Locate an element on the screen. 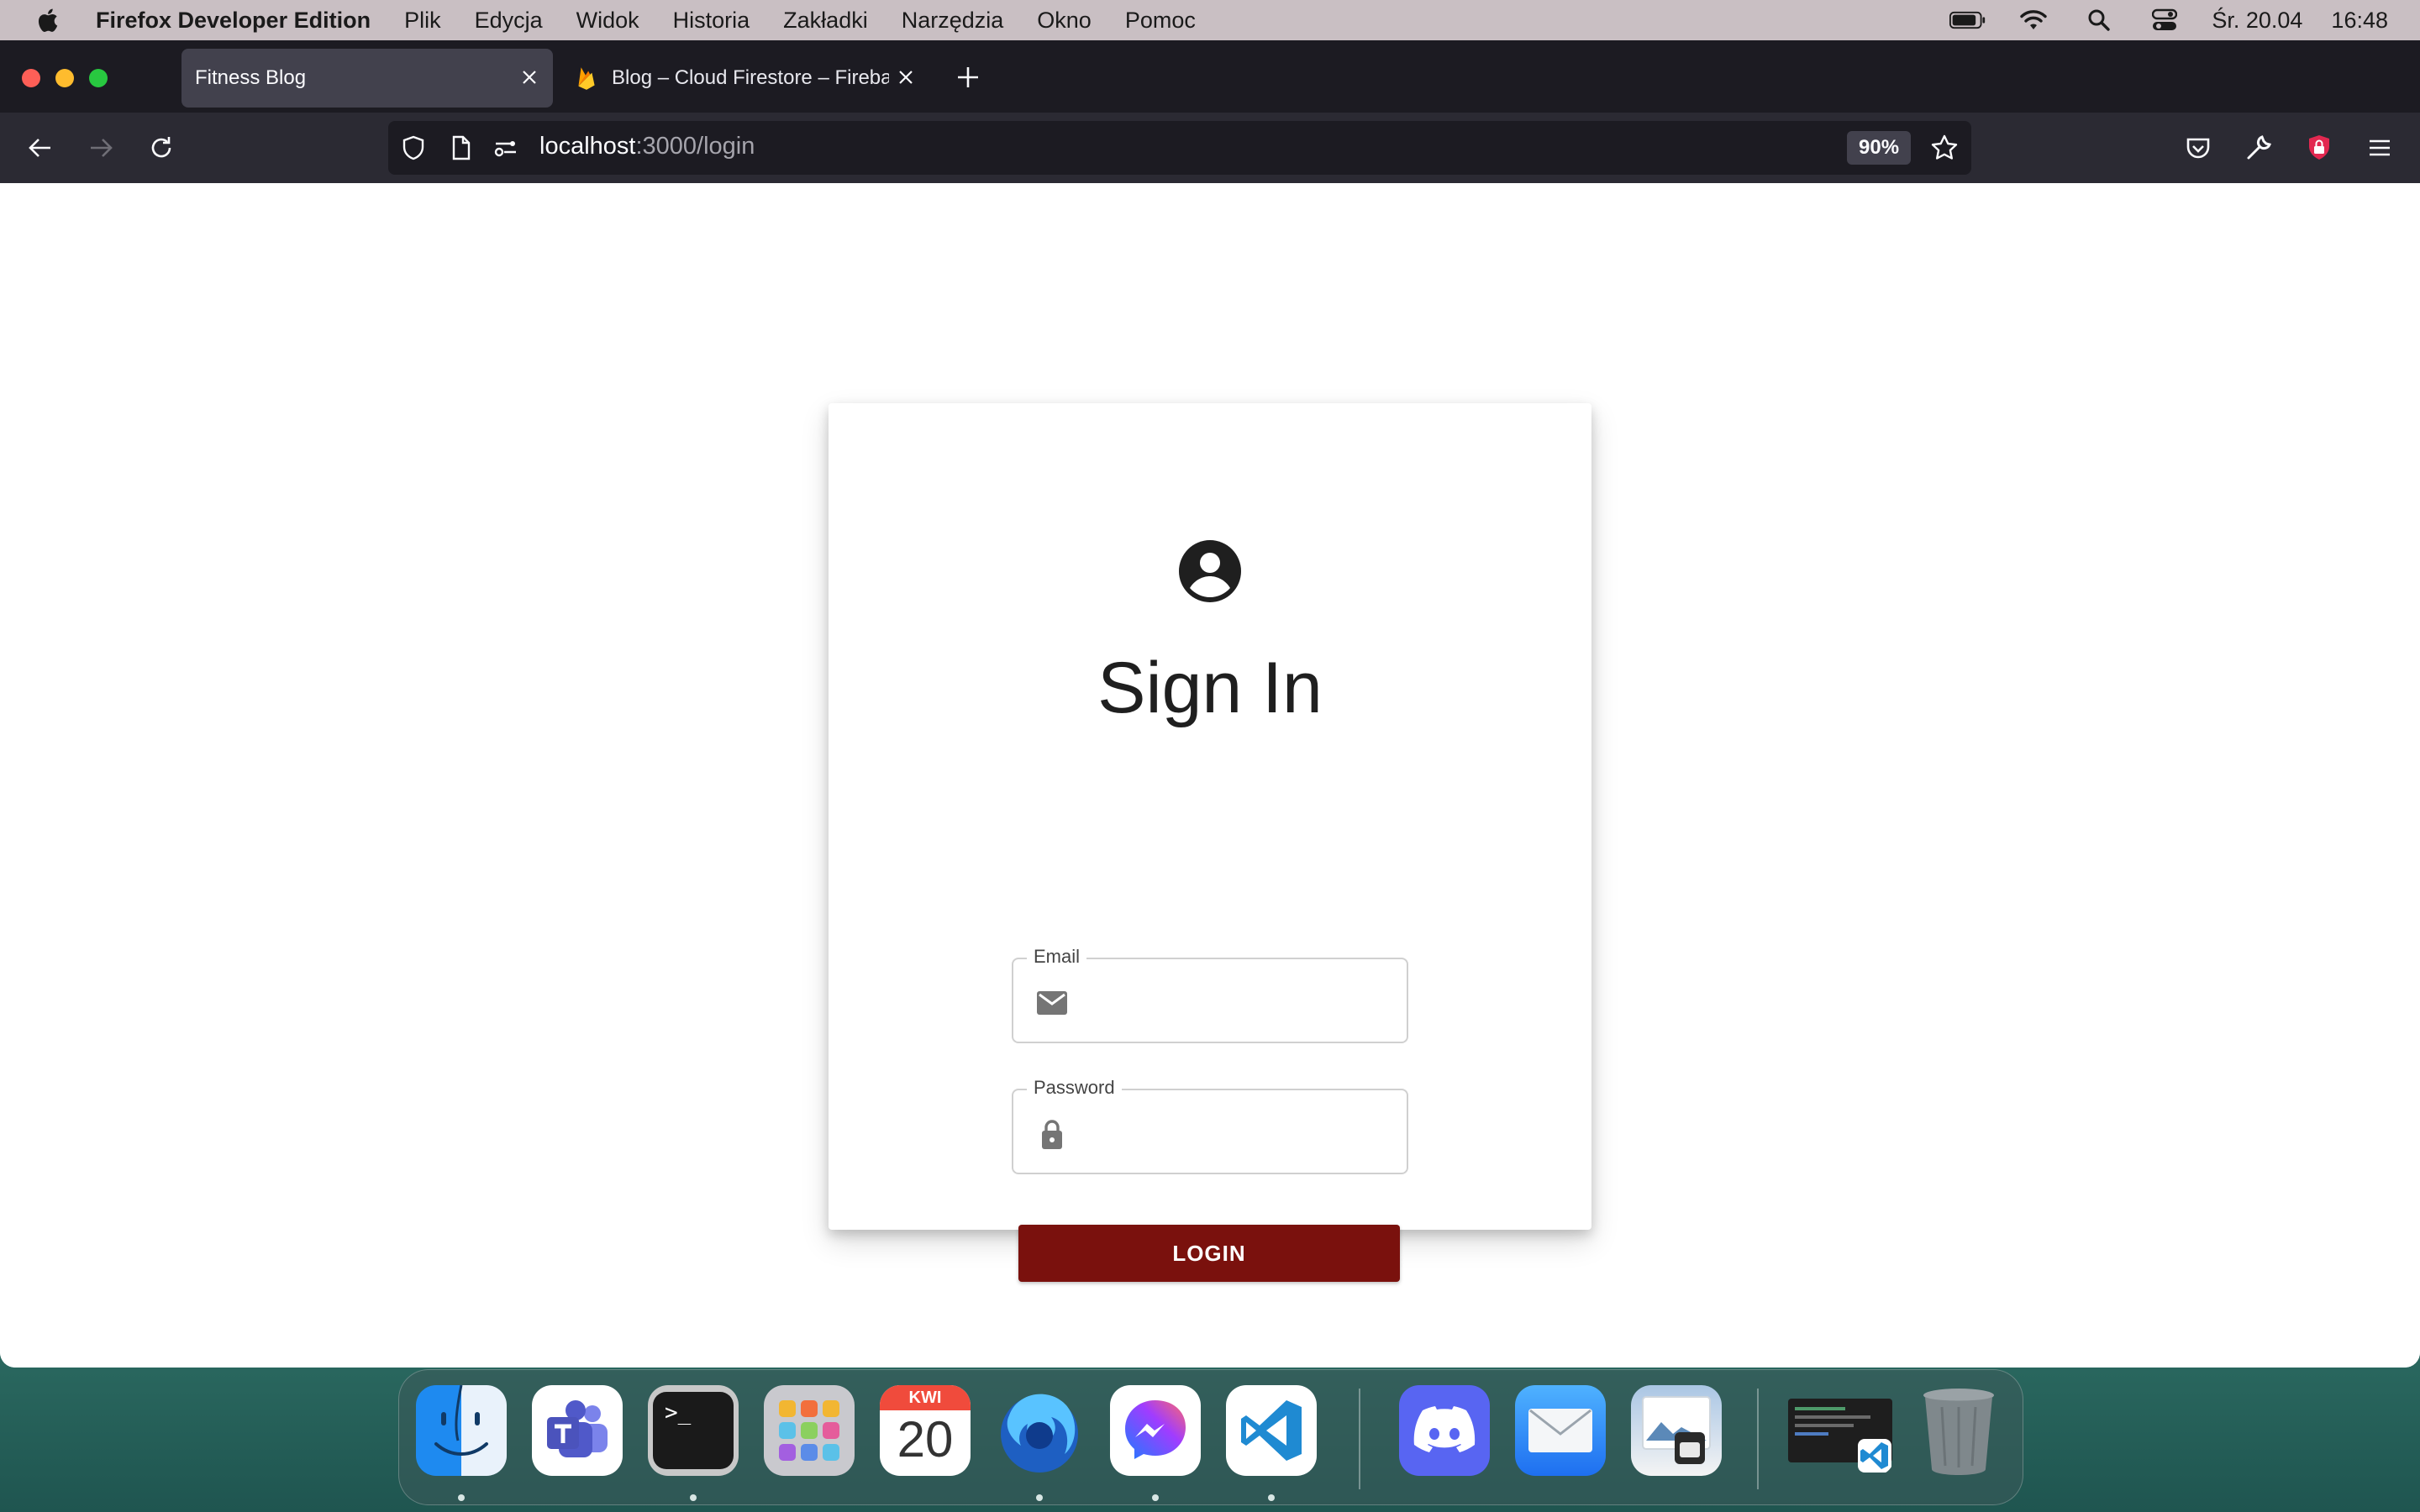 Image resolution: width=2420 pixels, height=1512 pixels. password-field: Password is located at coordinates (1210, 1125).